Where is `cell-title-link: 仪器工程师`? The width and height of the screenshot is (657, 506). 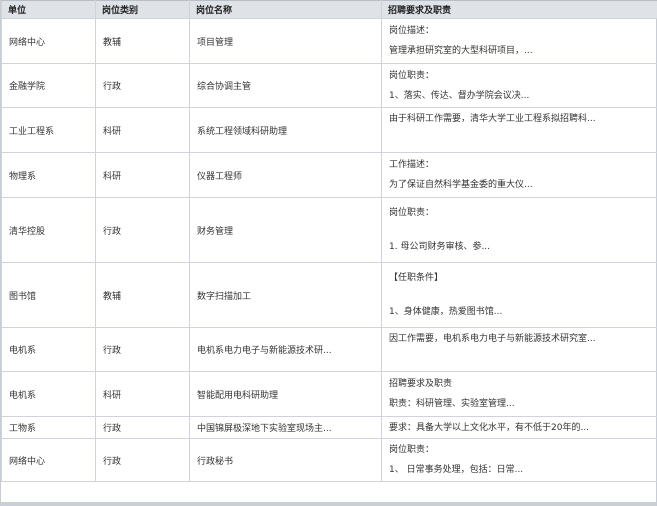 cell-title-link: 仪器工程师 is located at coordinates (285, 175).